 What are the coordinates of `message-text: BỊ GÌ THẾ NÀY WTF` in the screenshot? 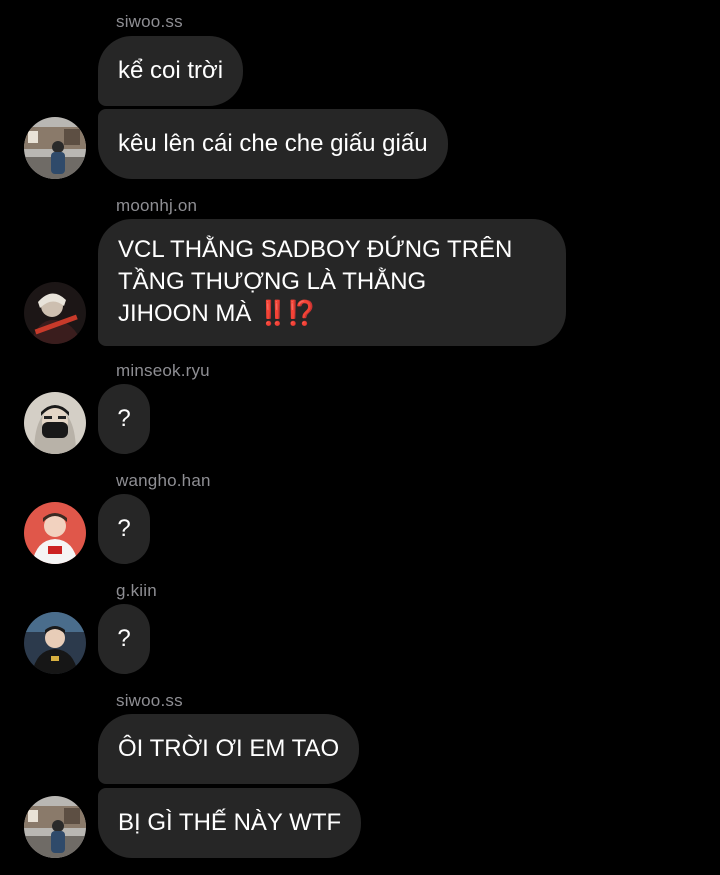 It's located at (230, 822).